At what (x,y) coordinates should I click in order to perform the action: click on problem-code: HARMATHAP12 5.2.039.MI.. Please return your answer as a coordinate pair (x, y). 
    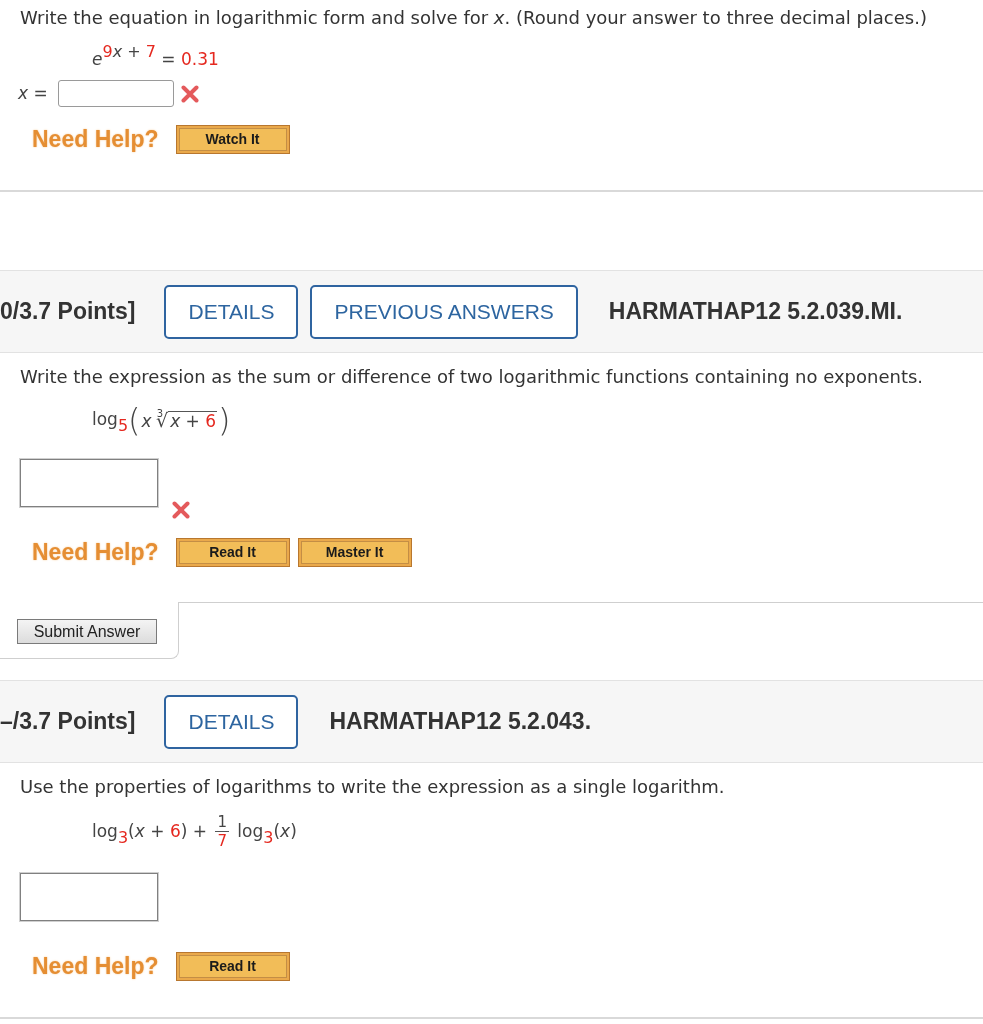
    Looking at the image, I should click on (755, 312).